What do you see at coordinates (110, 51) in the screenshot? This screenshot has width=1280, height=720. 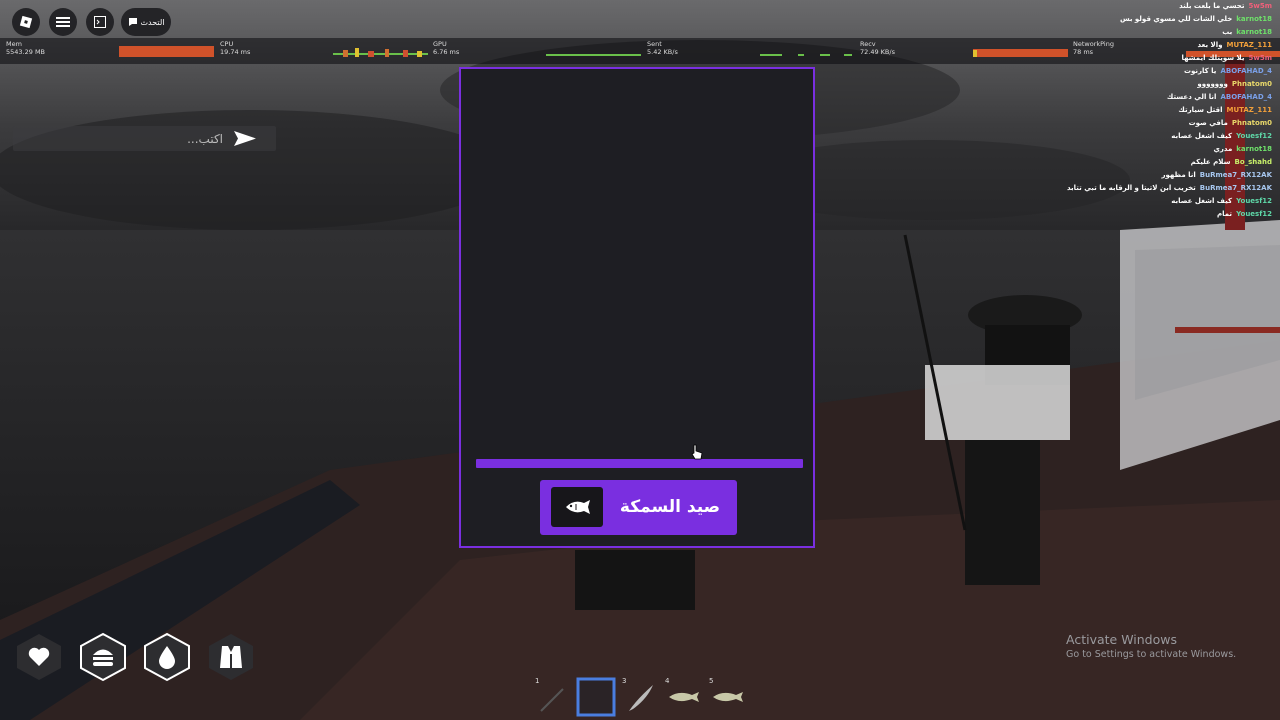 I see `stat-mem: Mem 5543.29 MB` at bounding box center [110, 51].